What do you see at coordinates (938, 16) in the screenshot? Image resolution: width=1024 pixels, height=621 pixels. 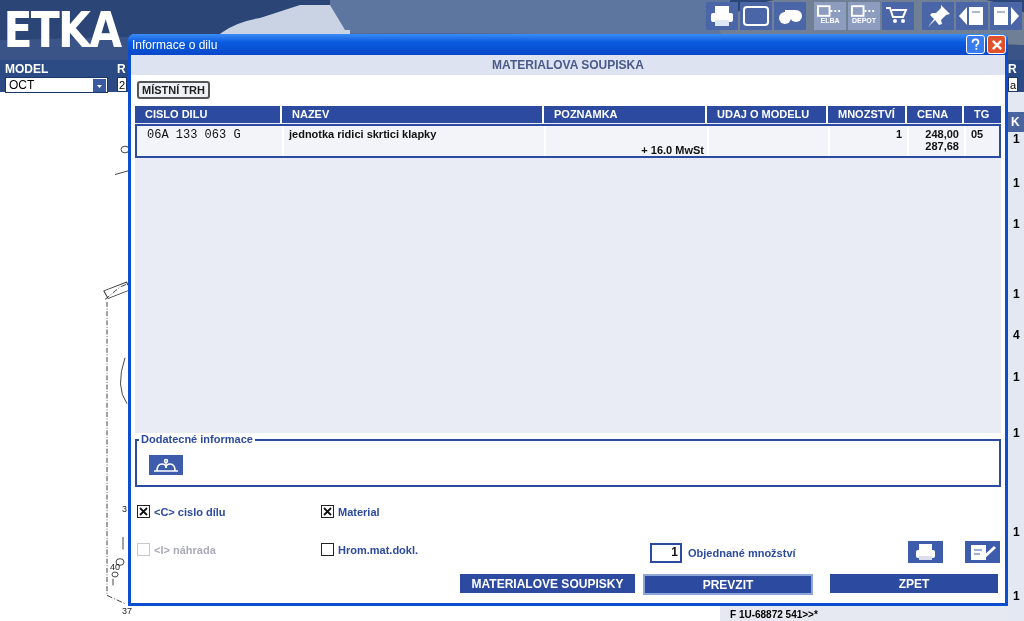 I see `pin-button` at bounding box center [938, 16].